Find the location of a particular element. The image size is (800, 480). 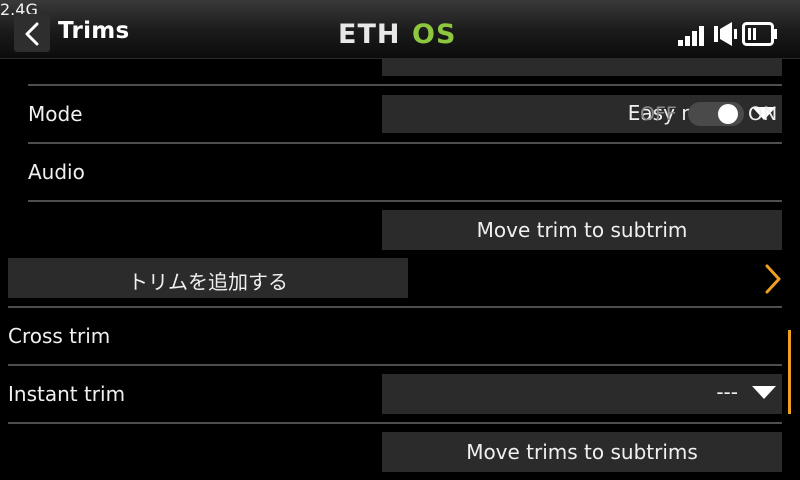

caret-down-icon is located at coordinates (764, 392).